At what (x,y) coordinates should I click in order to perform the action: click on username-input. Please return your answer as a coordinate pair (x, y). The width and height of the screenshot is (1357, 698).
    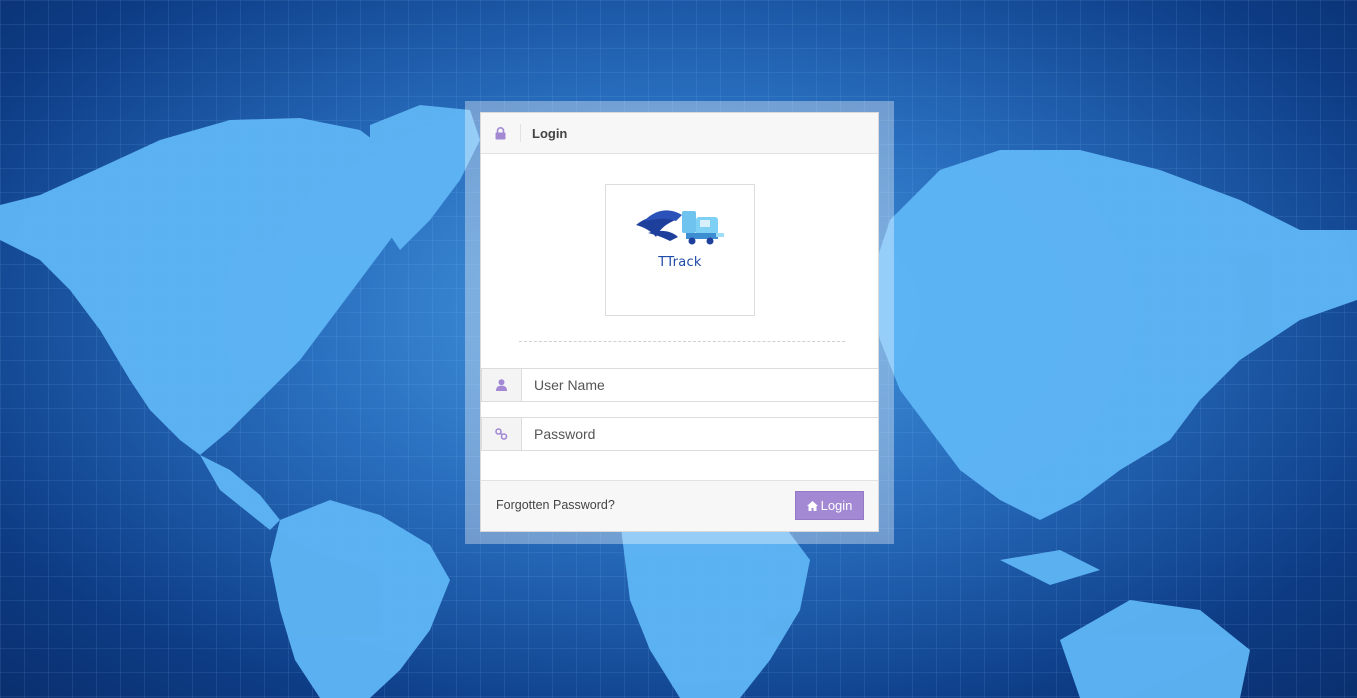
    Looking at the image, I should click on (700, 385).